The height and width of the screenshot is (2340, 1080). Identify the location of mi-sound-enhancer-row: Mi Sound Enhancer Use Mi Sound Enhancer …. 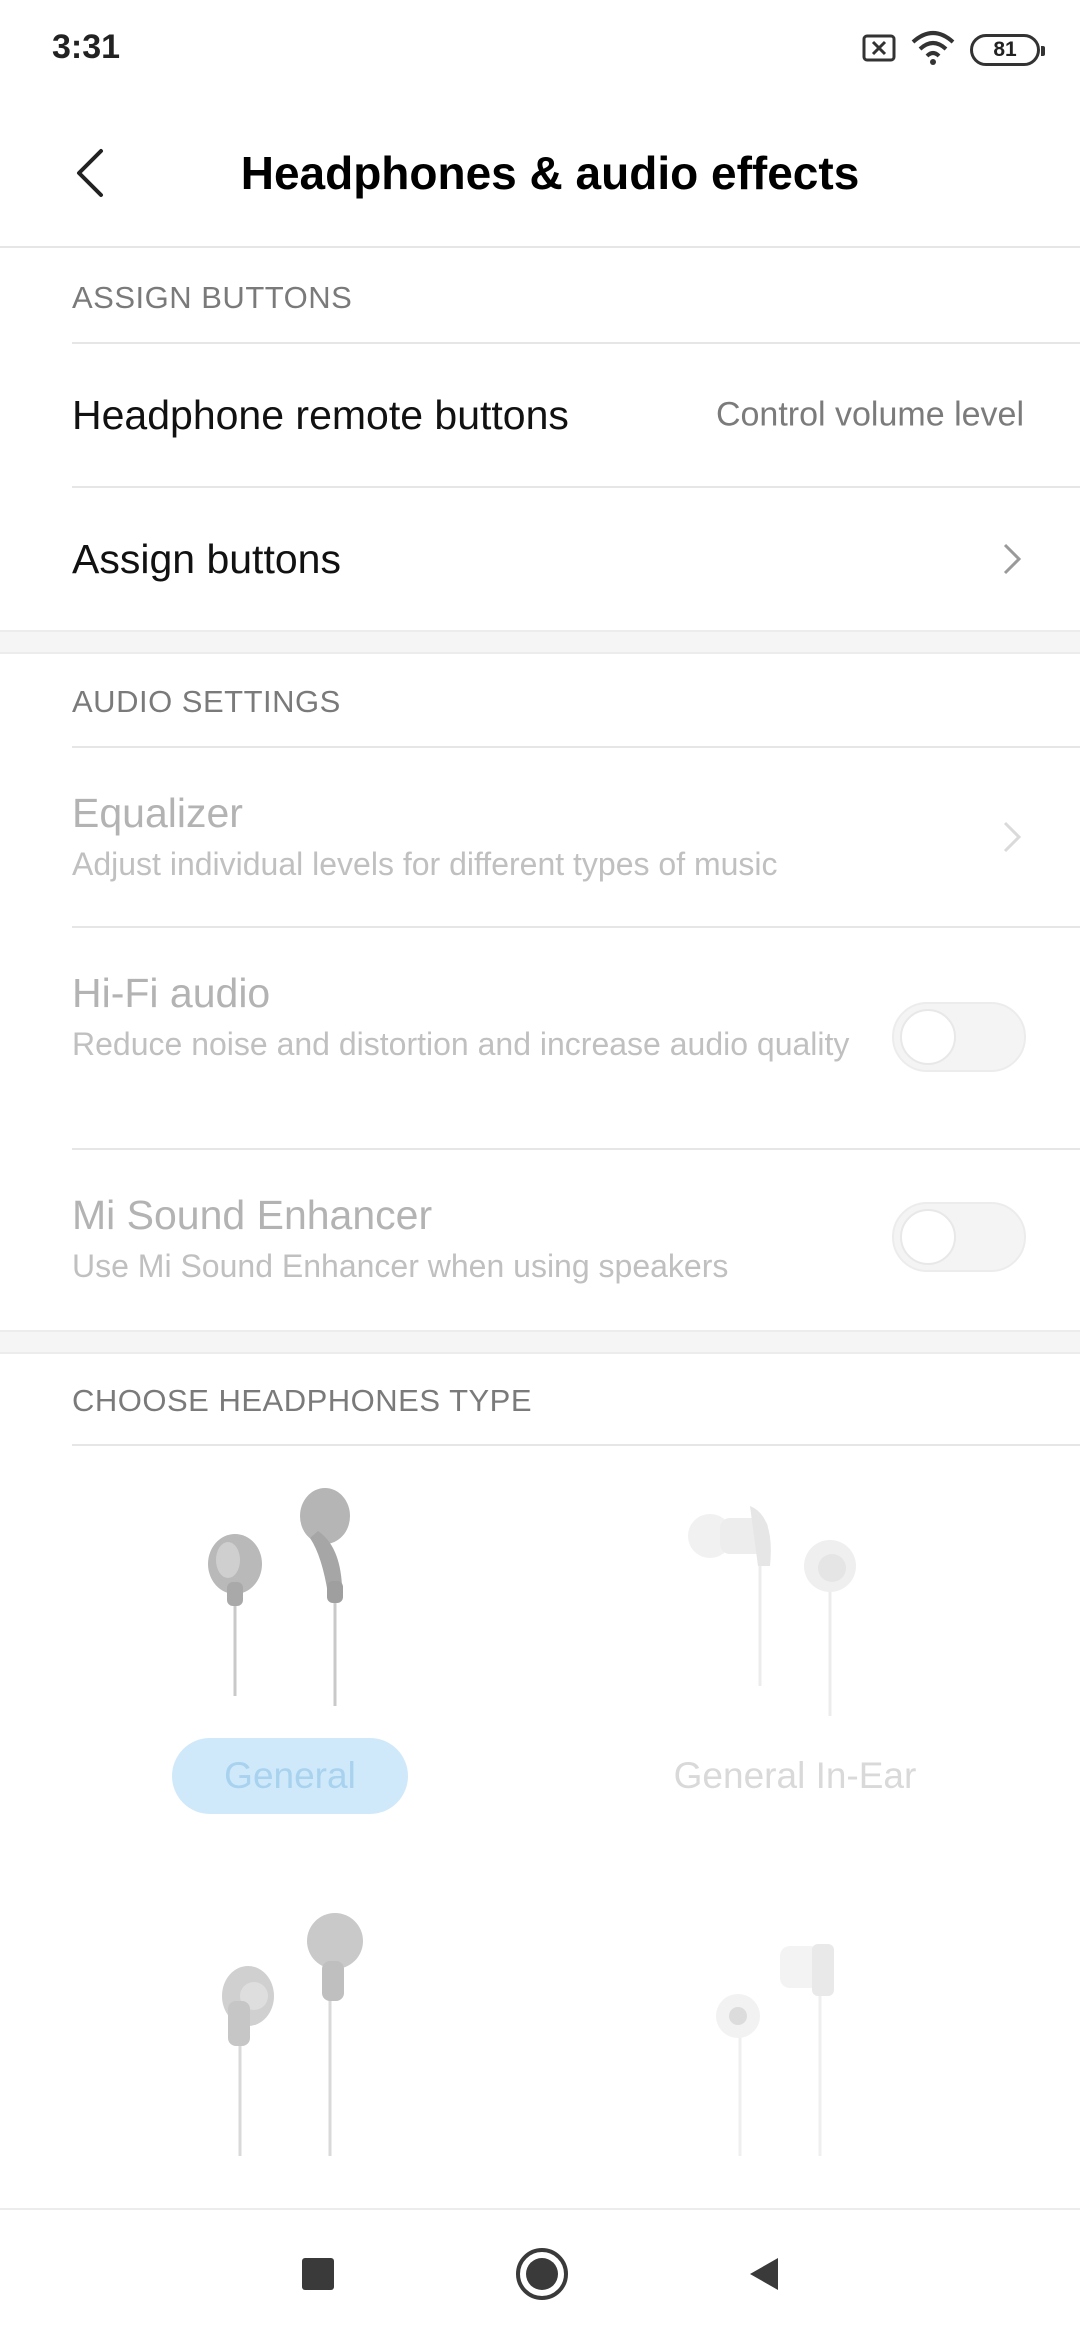
(576, 1239).